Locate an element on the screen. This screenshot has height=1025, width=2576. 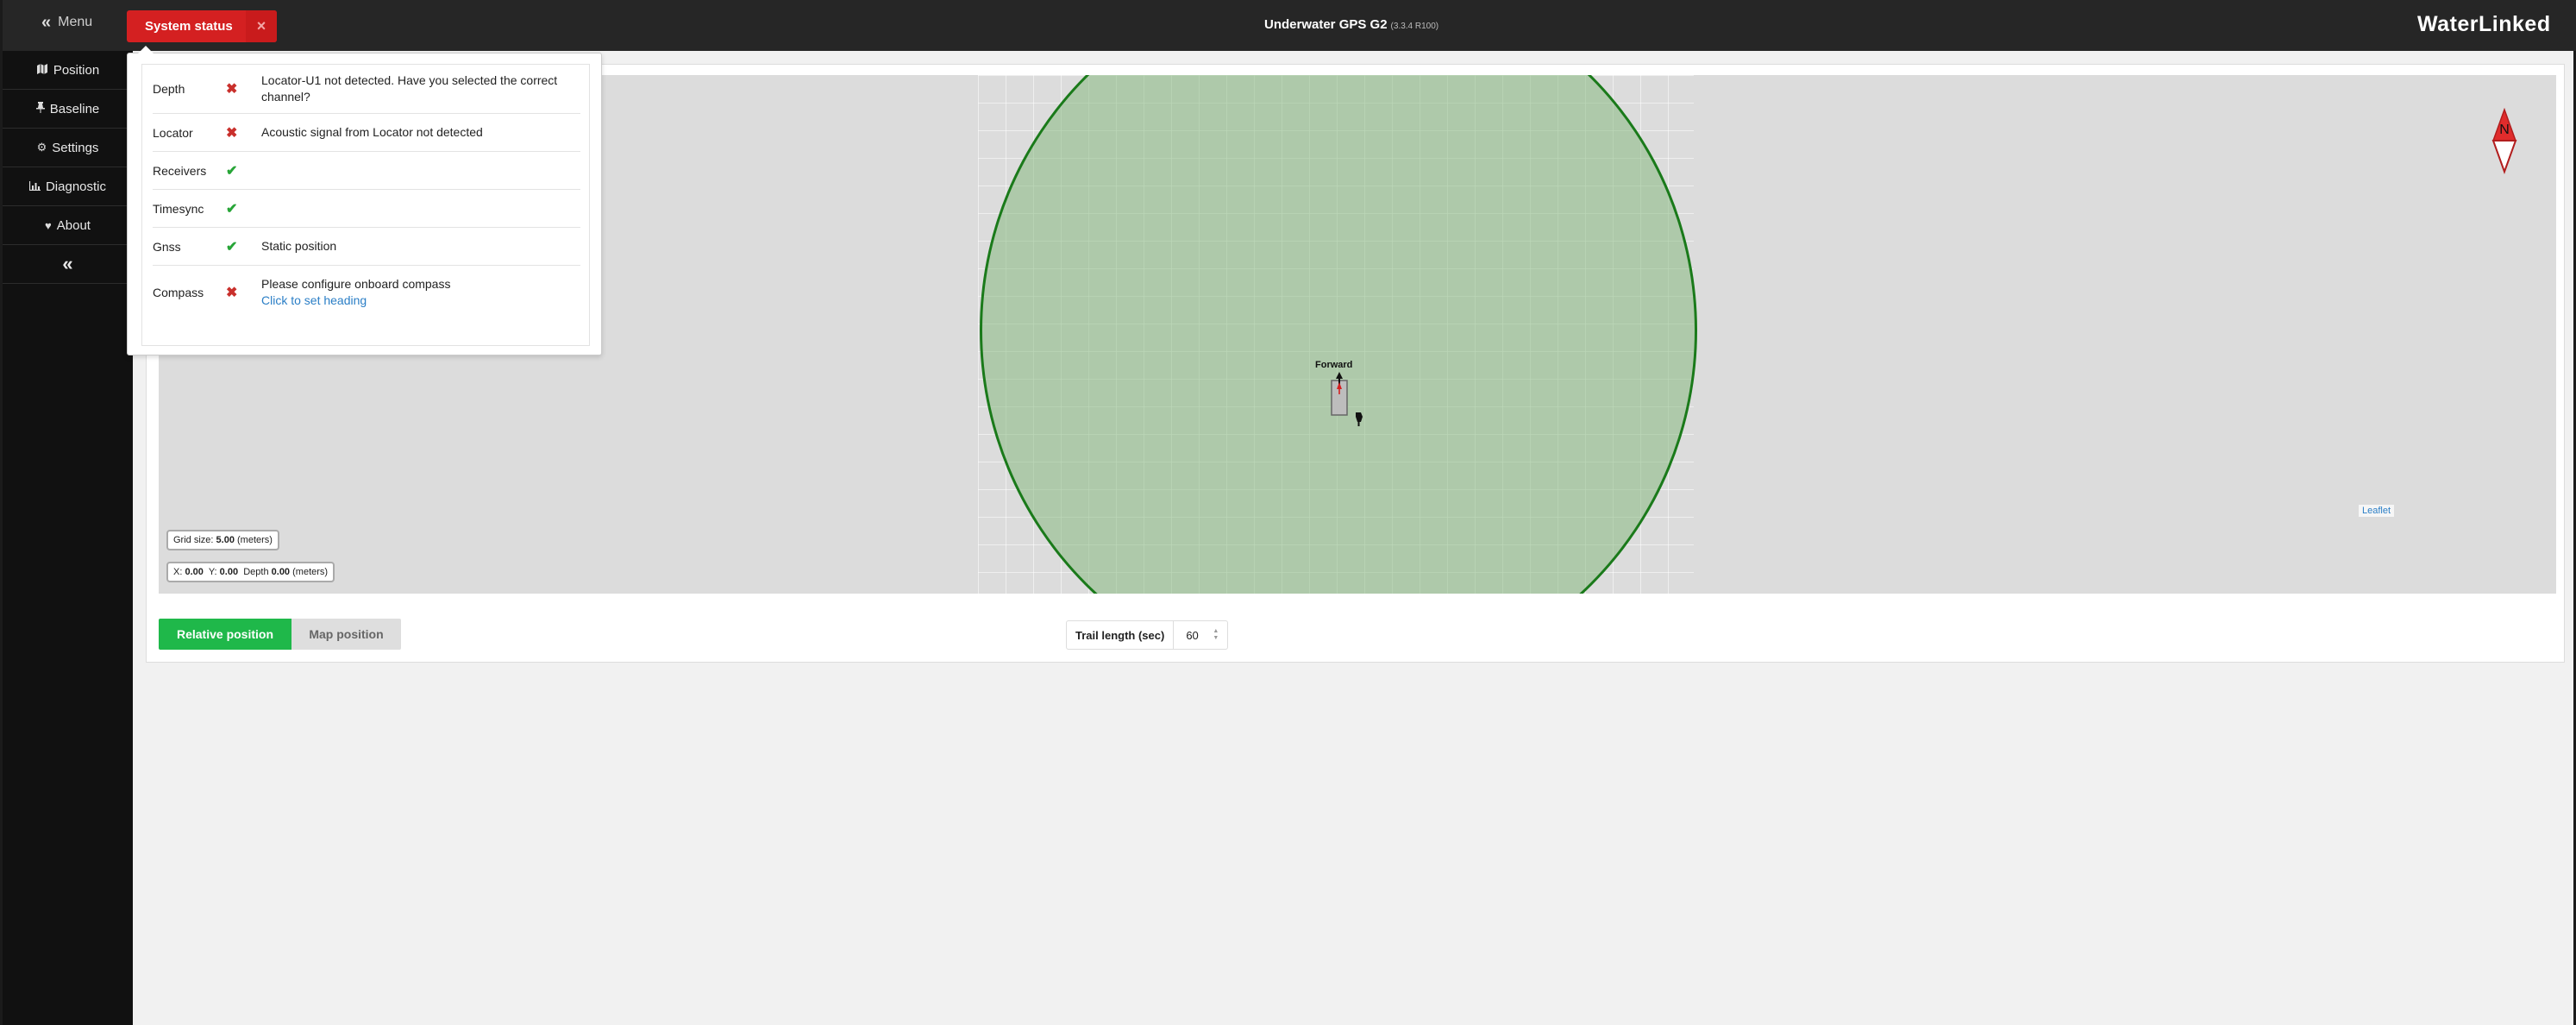
sidebar-item-label: Position is located at coordinates (76, 70).